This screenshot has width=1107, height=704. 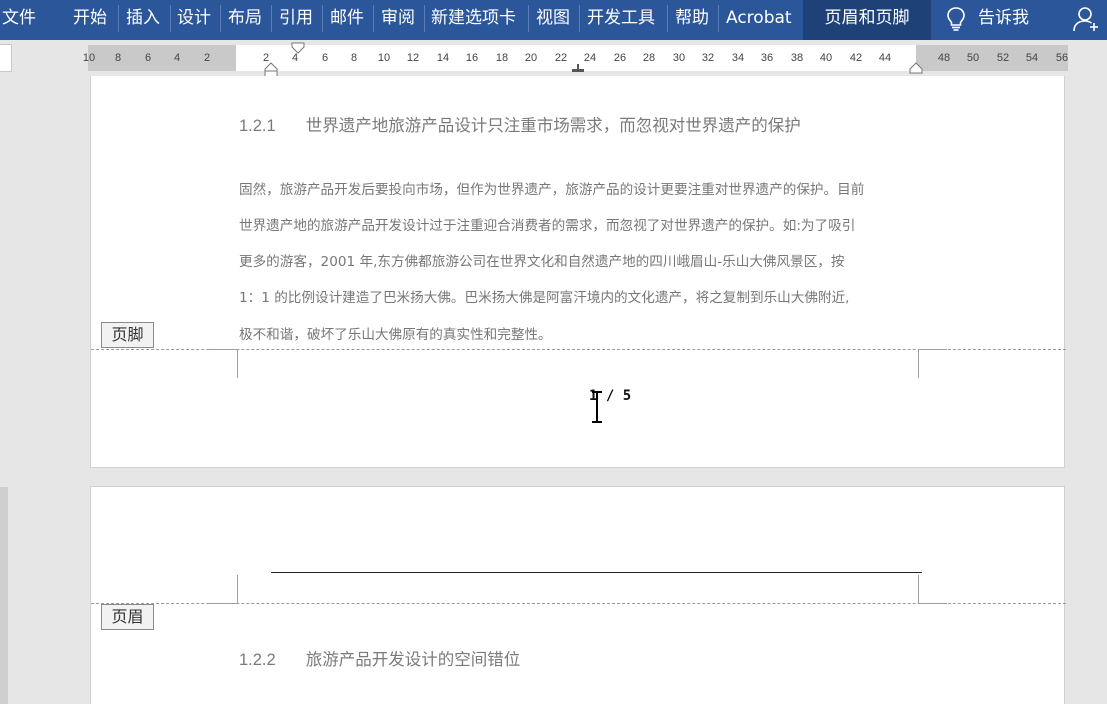 What do you see at coordinates (679, 58) in the screenshot?
I see `ruler-number: 30` at bounding box center [679, 58].